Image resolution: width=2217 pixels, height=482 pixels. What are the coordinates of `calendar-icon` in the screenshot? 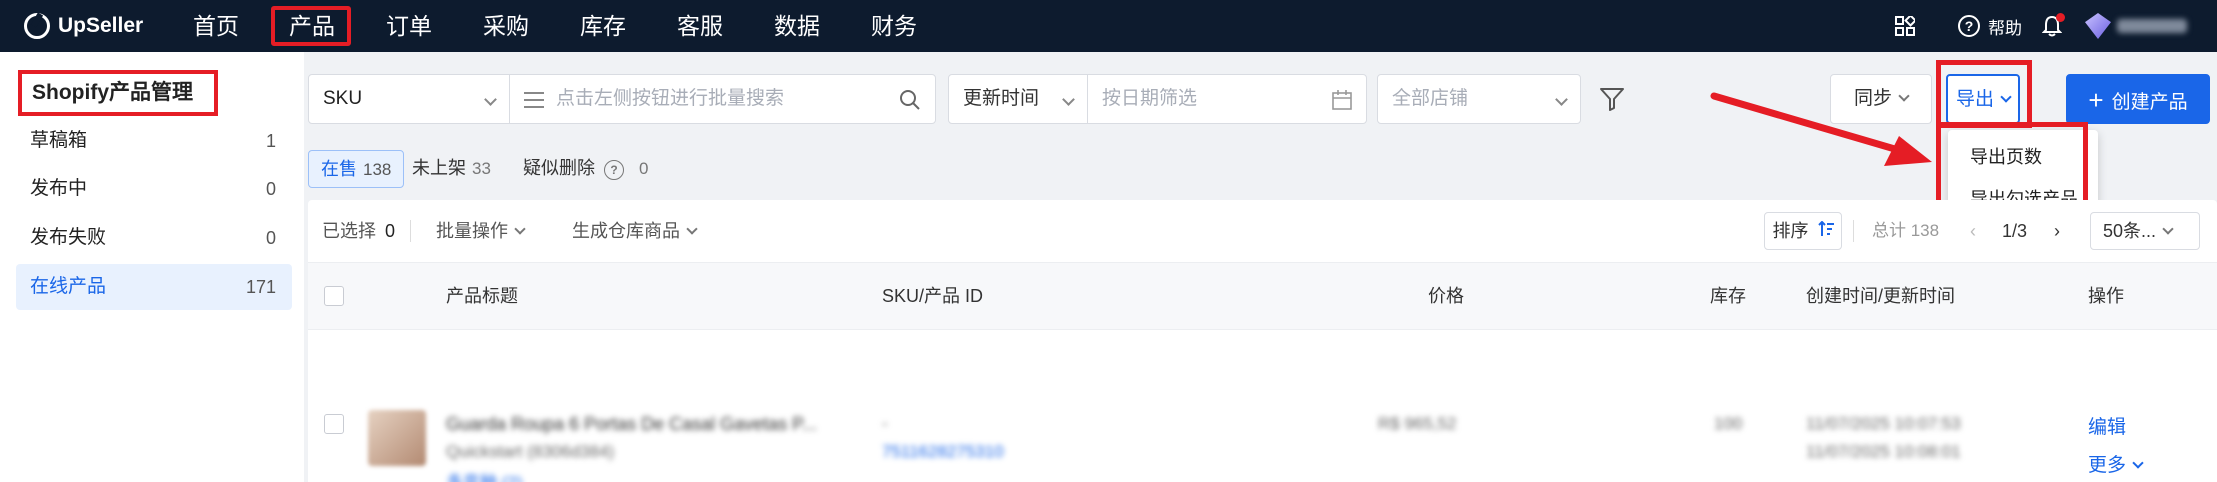 It's located at (1342, 100).